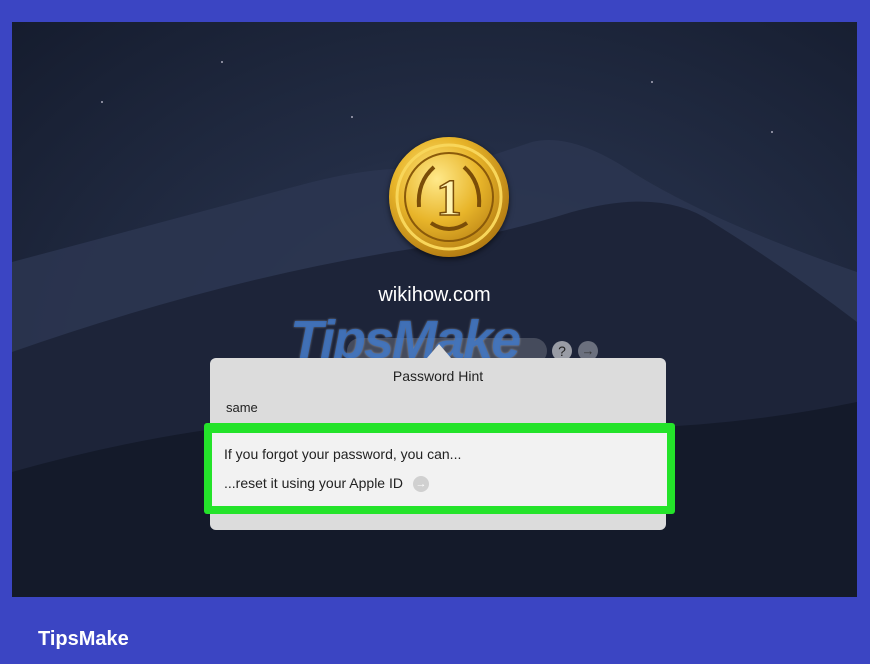  What do you see at coordinates (438, 376) in the screenshot?
I see `popover-title: Password Hint` at bounding box center [438, 376].